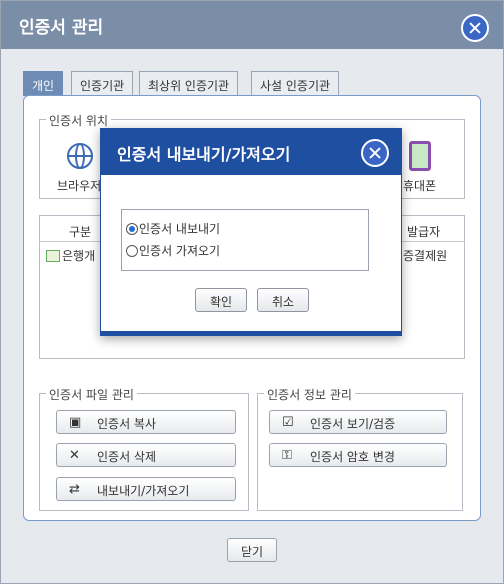 The width and height of the screenshot is (504, 584). I want to click on tab-root-ca: 최상위 인증기관, so click(189, 83).